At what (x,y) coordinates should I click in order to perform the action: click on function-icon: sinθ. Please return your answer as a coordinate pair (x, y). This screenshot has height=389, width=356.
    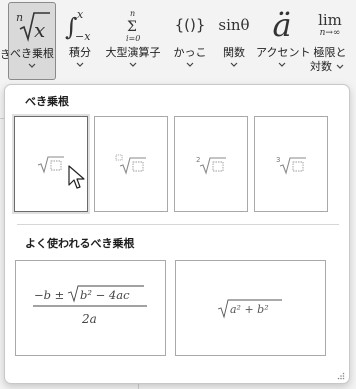
    Looking at the image, I should click on (234, 25).